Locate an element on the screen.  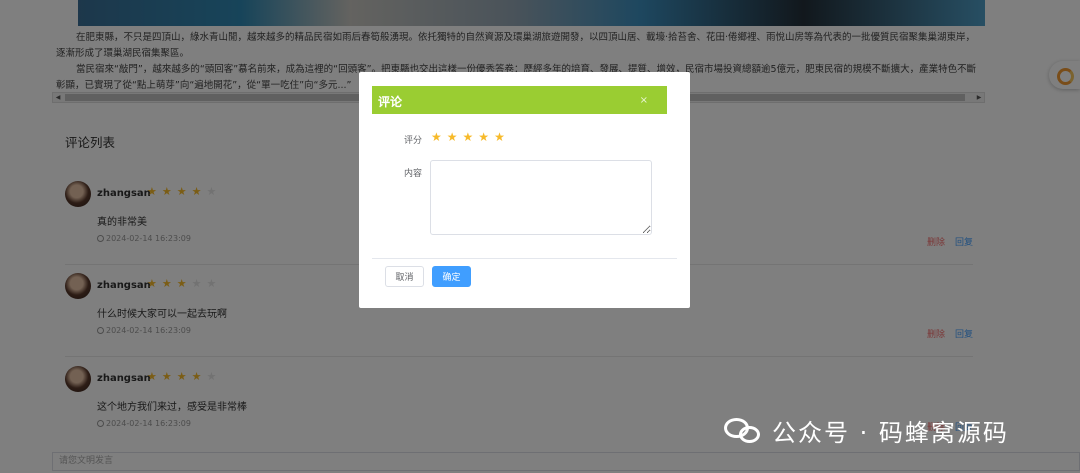
content-textarea is located at coordinates (541, 197).